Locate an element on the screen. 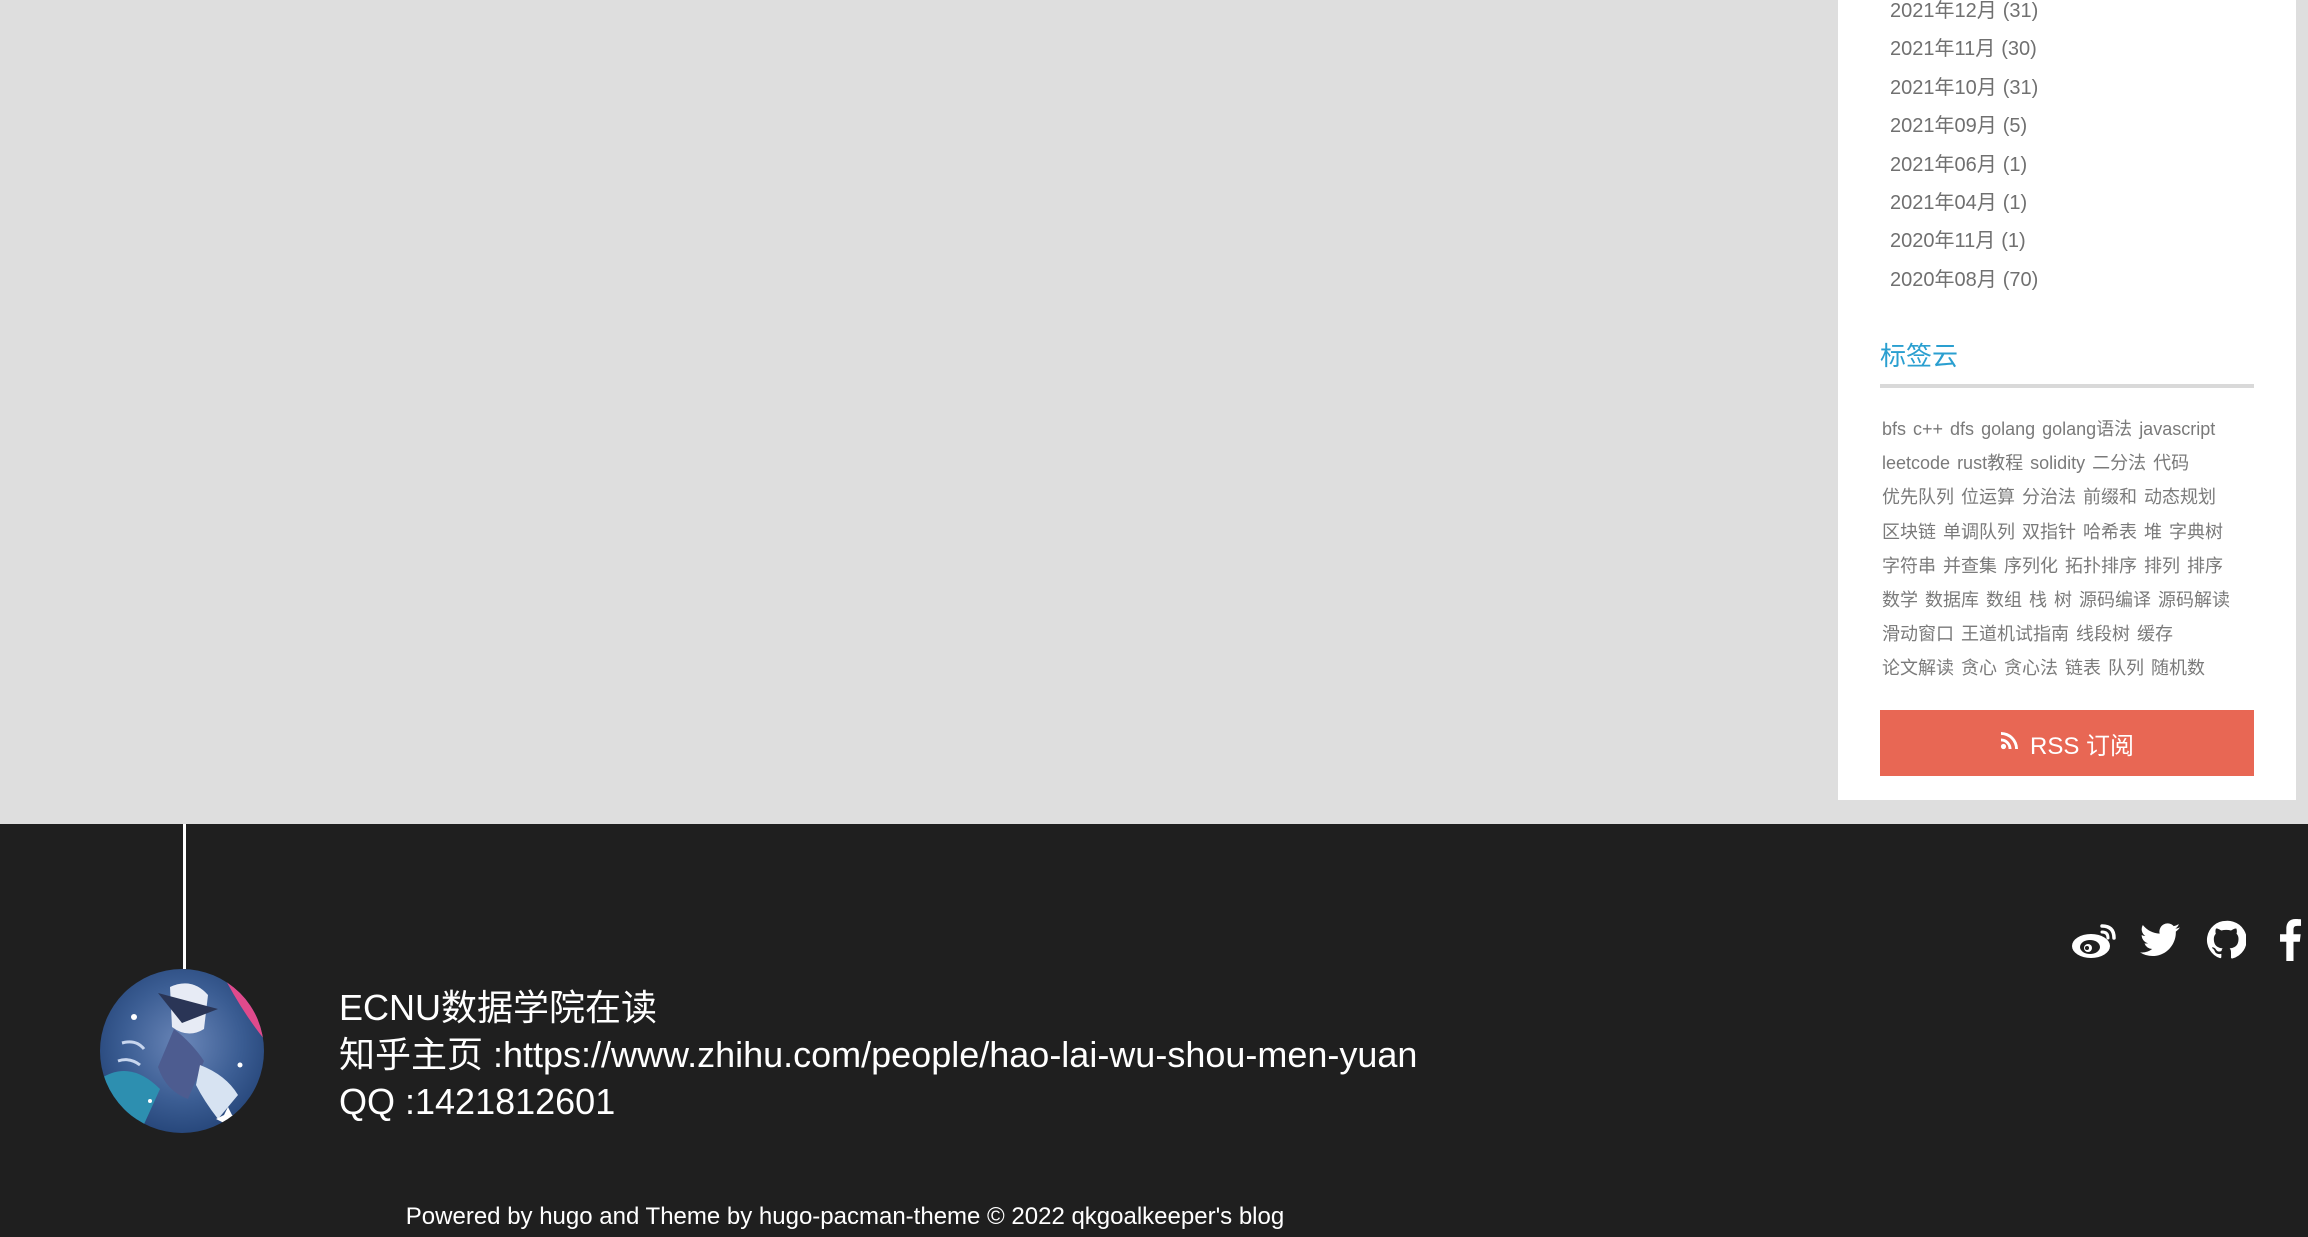 This screenshot has height=1237, width=2308. social-links is located at coordinates (2188, 944).